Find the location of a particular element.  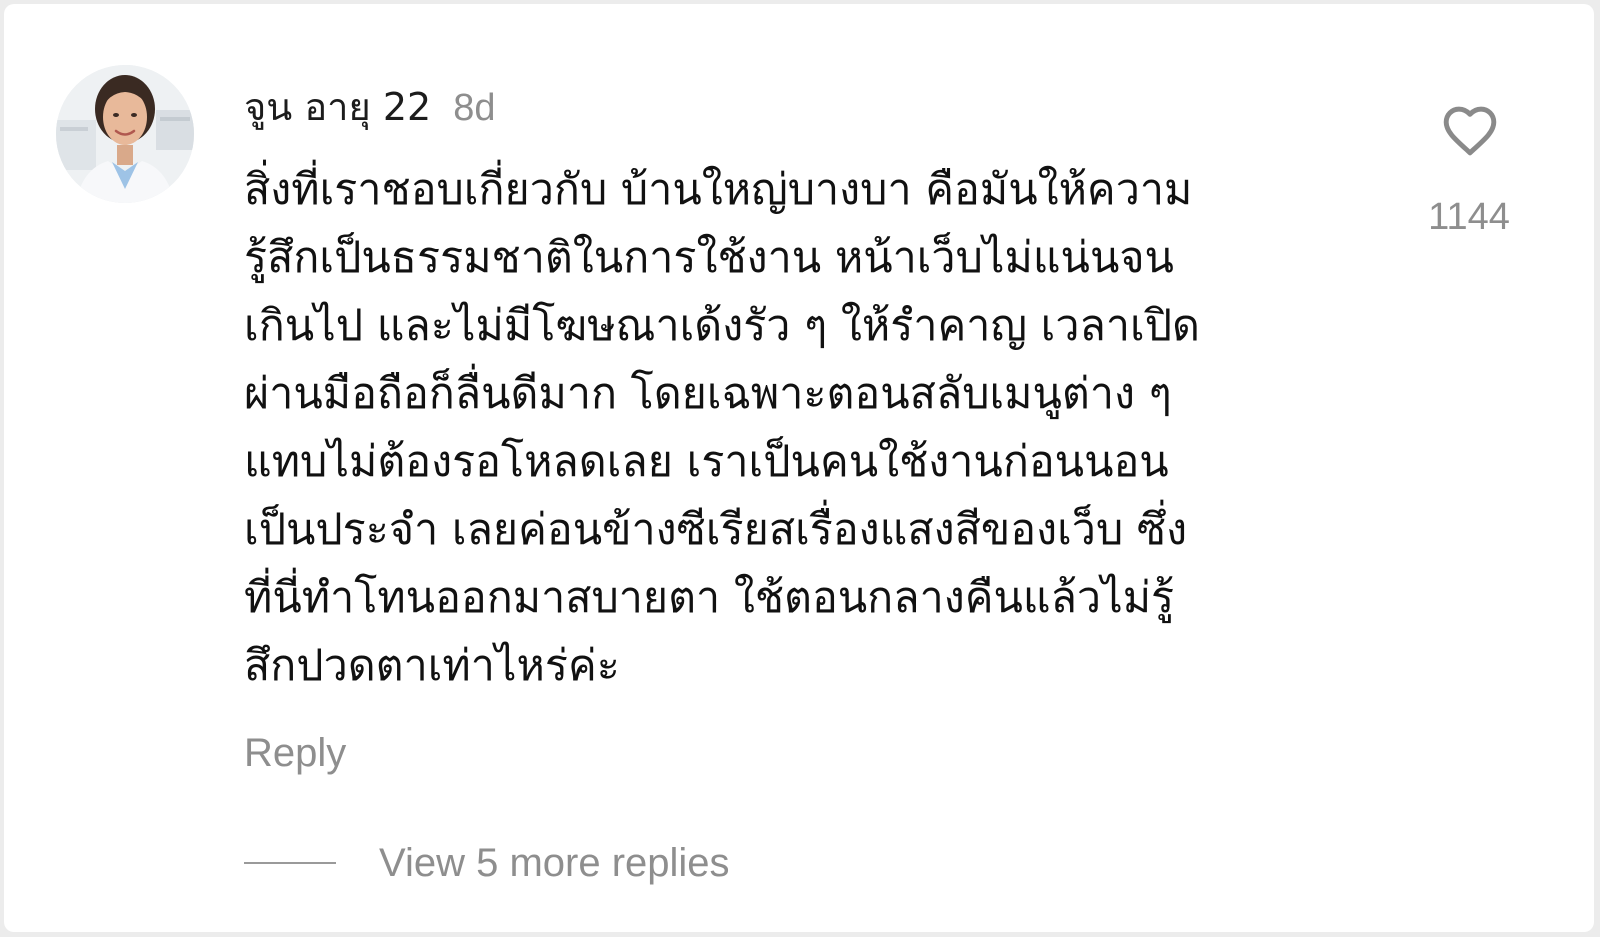

avatar is located at coordinates (125, 134).